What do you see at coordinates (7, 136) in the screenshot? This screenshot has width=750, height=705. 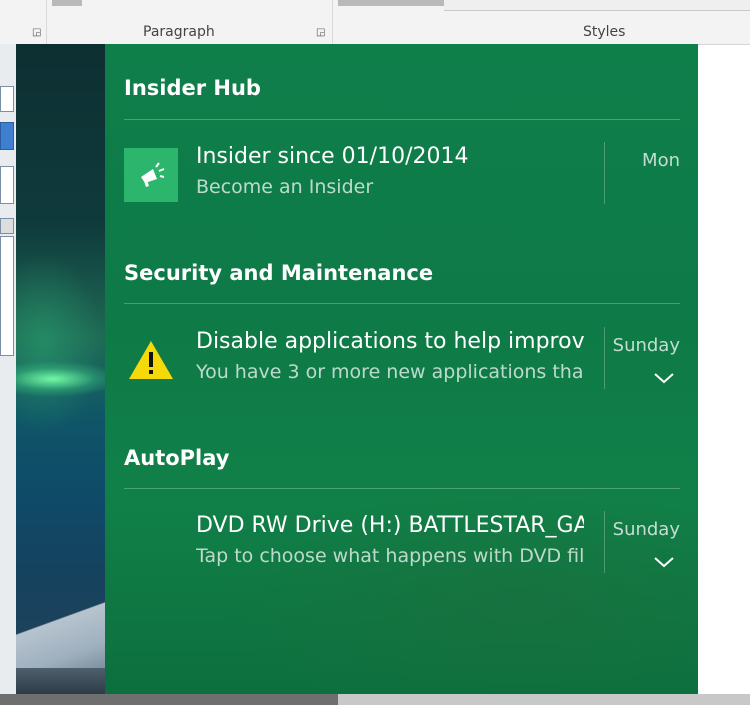 I see `doc-selection` at bounding box center [7, 136].